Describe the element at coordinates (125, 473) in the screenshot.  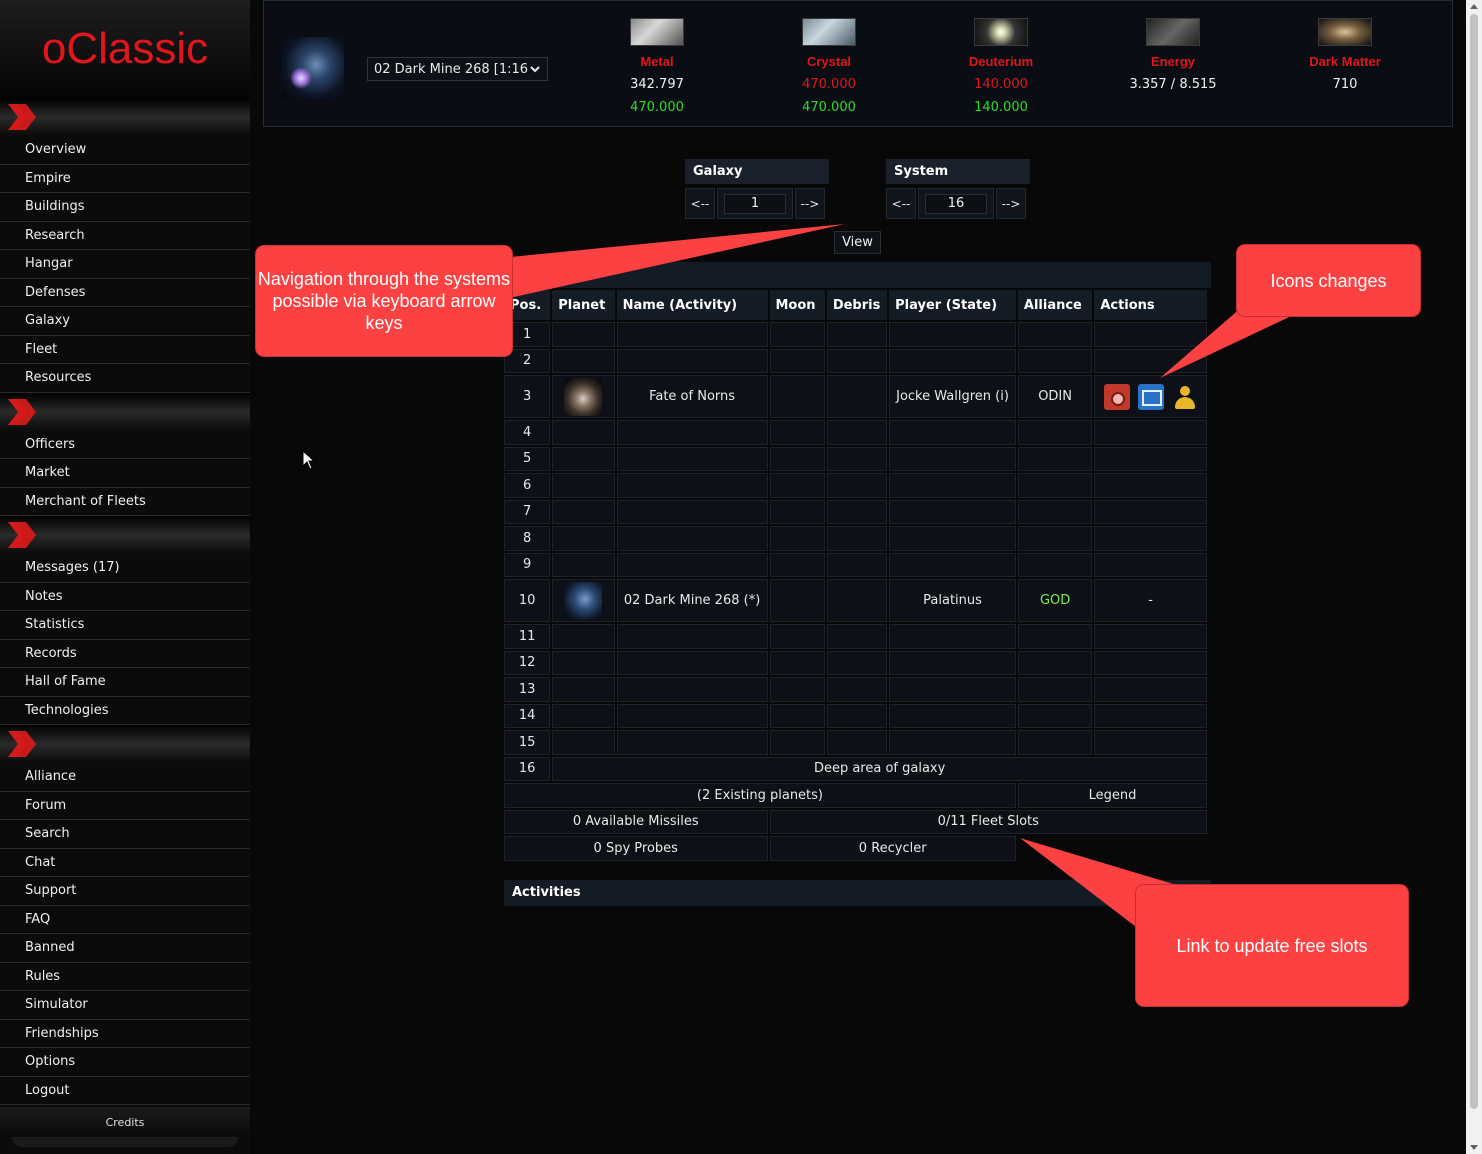
I see `sidebar-item-market: Market` at that location.